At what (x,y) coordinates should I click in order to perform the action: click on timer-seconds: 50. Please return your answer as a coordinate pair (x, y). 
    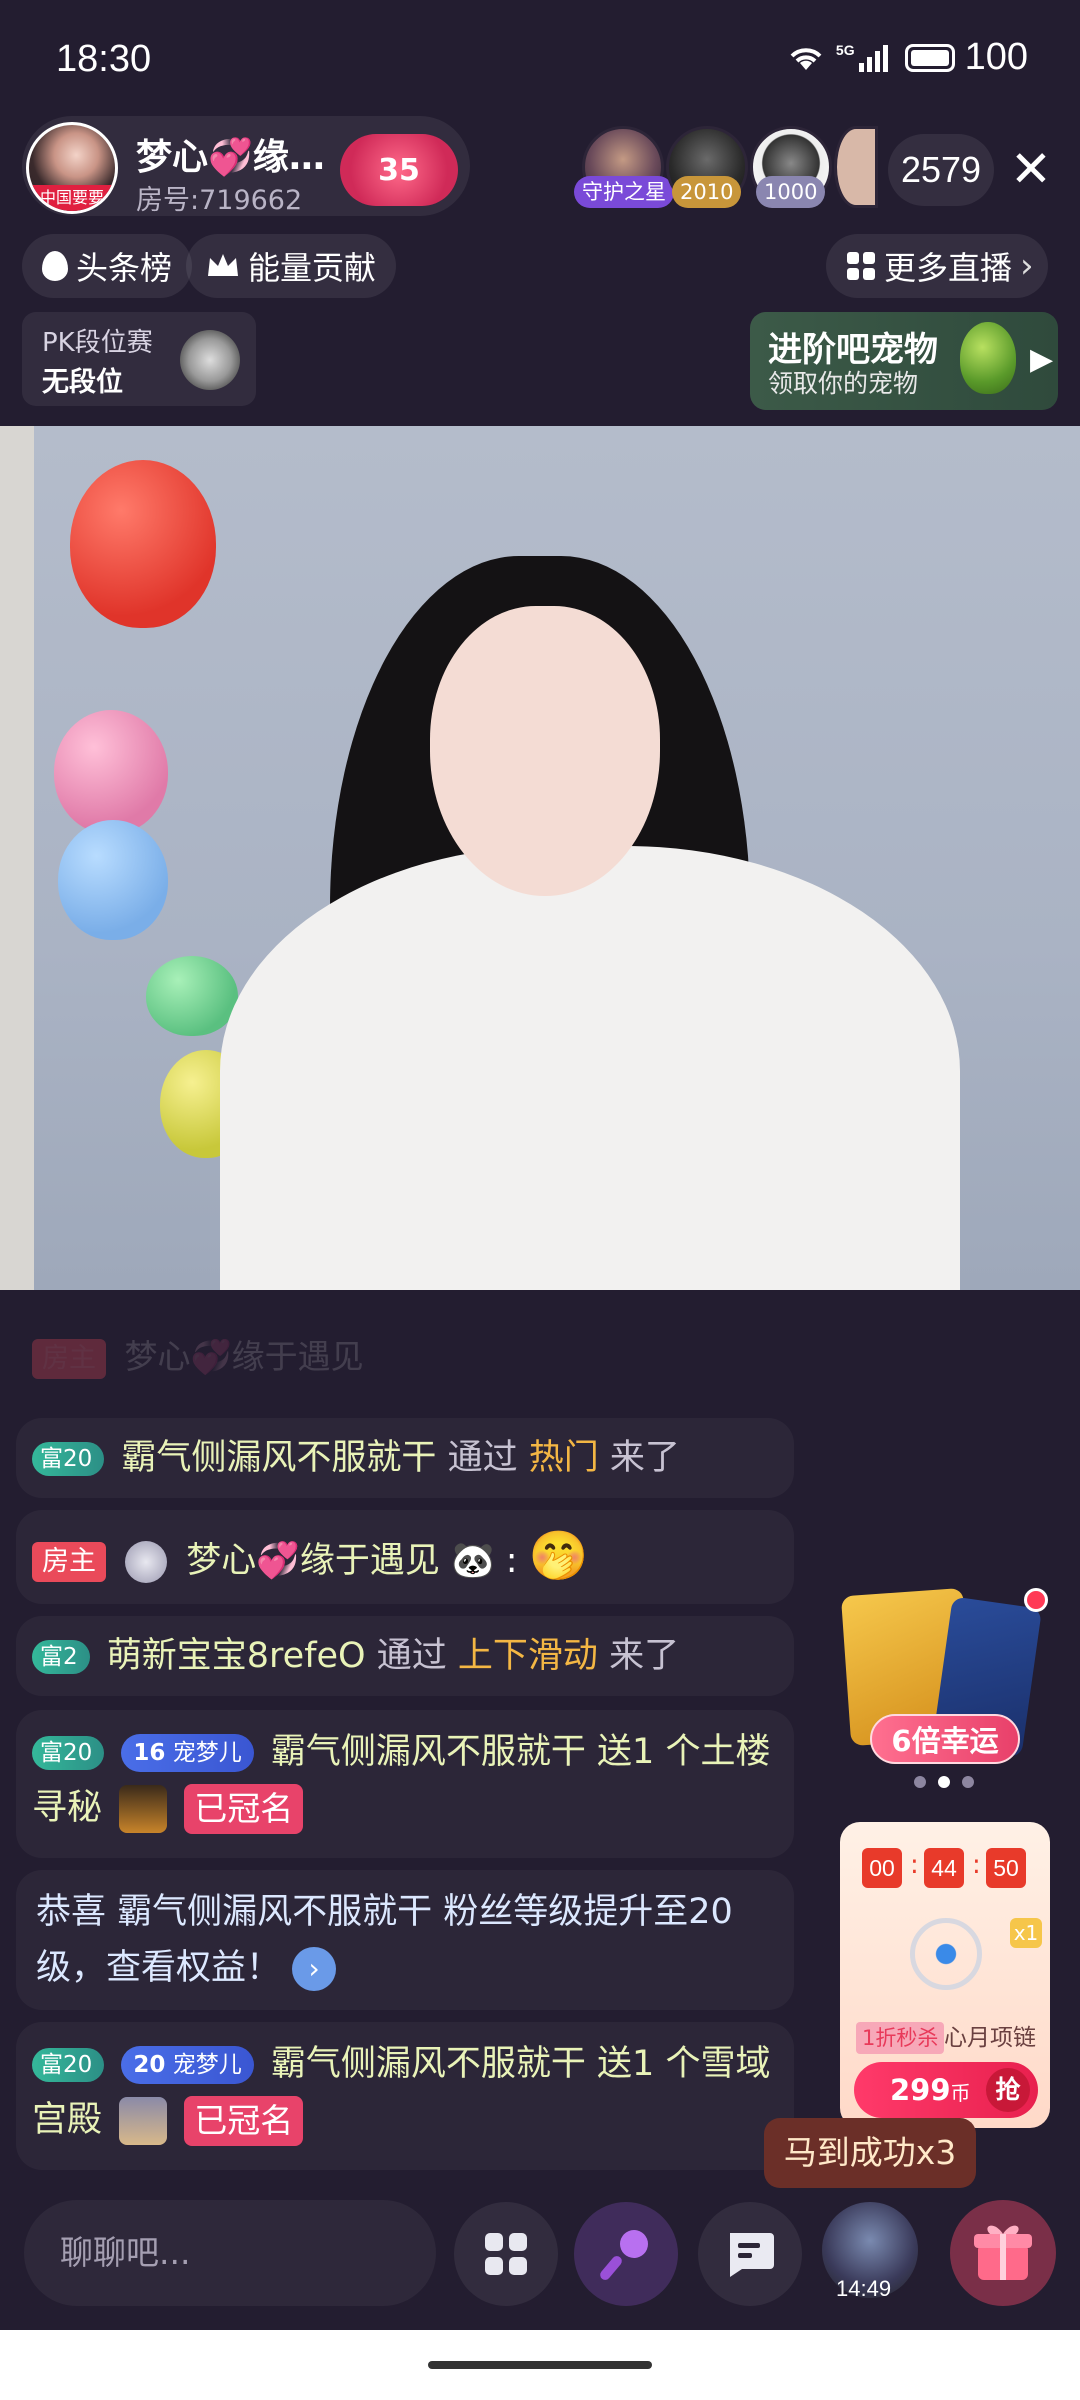
    Looking at the image, I should click on (1006, 1868).